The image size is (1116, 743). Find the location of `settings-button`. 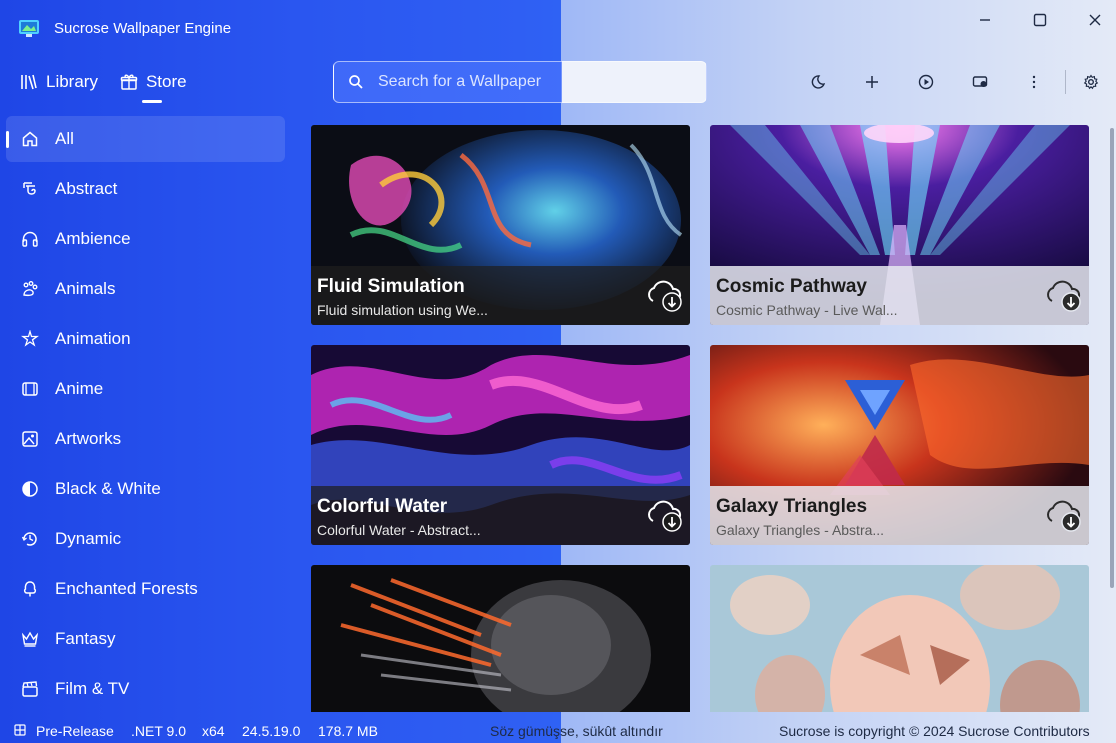

settings-button is located at coordinates (1091, 82).